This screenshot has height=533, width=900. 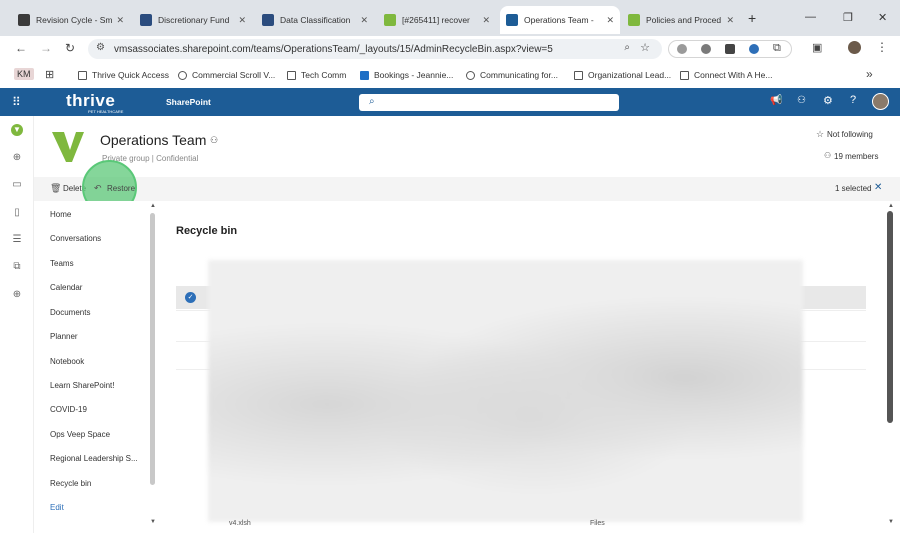 What do you see at coordinates (489, 102) in the screenshot?
I see `search-input: ⌕` at bounding box center [489, 102].